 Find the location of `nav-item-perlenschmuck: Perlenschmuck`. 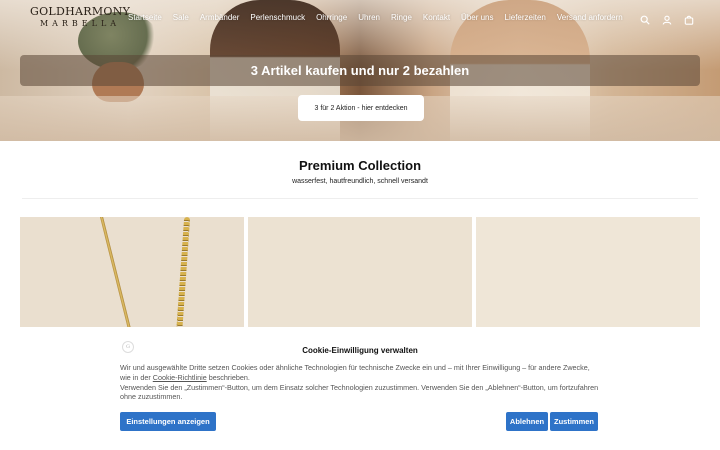

nav-item-perlenschmuck: Perlenschmuck is located at coordinates (277, 17).